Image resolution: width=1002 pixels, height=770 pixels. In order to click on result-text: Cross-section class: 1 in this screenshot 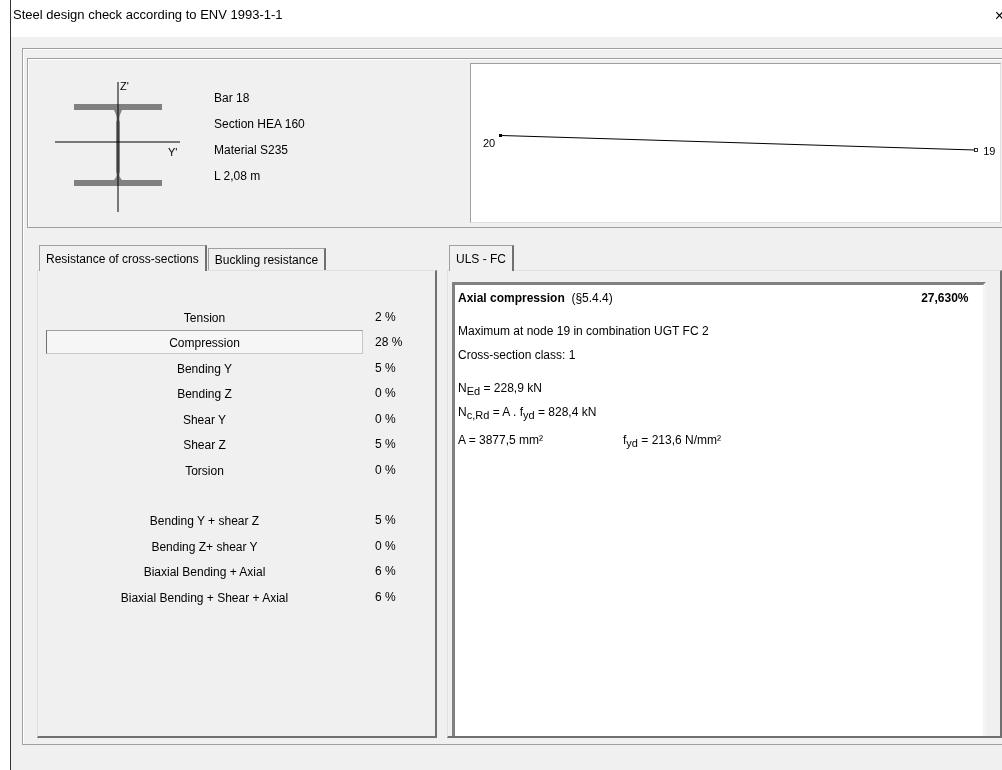, I will do `click(517, 355)`.